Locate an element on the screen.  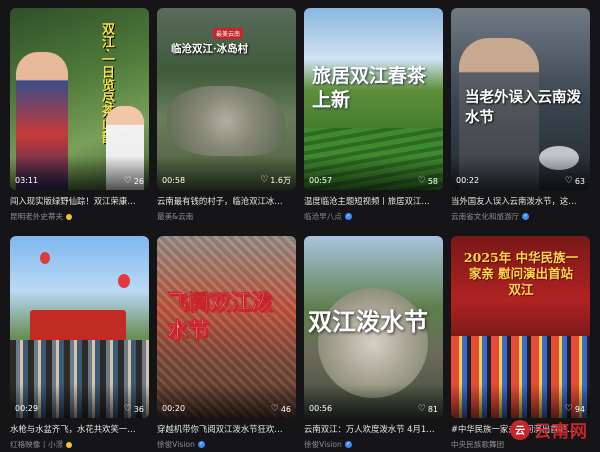
watermark-logo-icon: 云 is located at coordinates (520, 429).